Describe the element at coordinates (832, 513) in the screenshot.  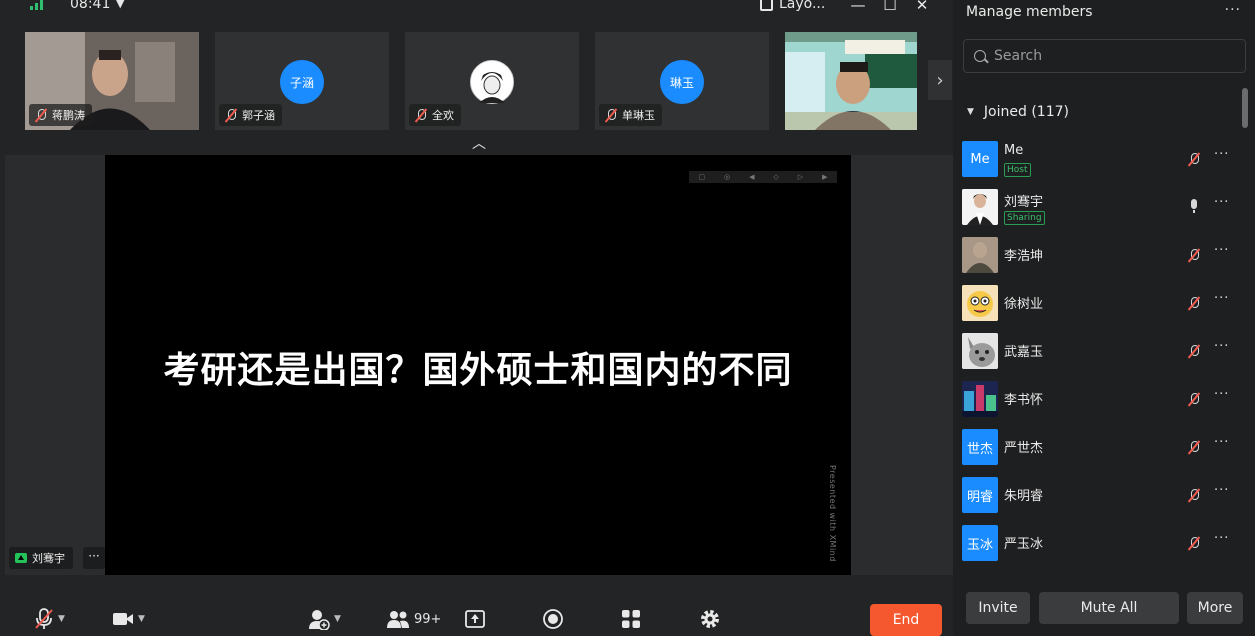
I see `slide-watermark: Presented with XMind` at that location.